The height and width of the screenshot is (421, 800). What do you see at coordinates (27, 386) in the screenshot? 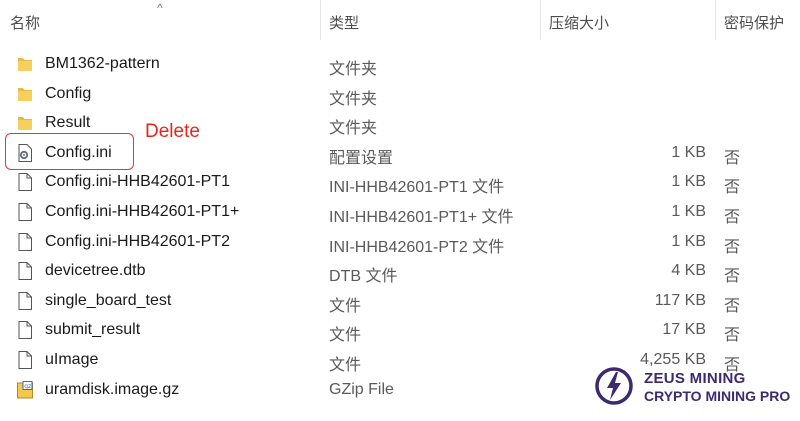
I see `svg-text: gz` at bounding box center [27, 386].